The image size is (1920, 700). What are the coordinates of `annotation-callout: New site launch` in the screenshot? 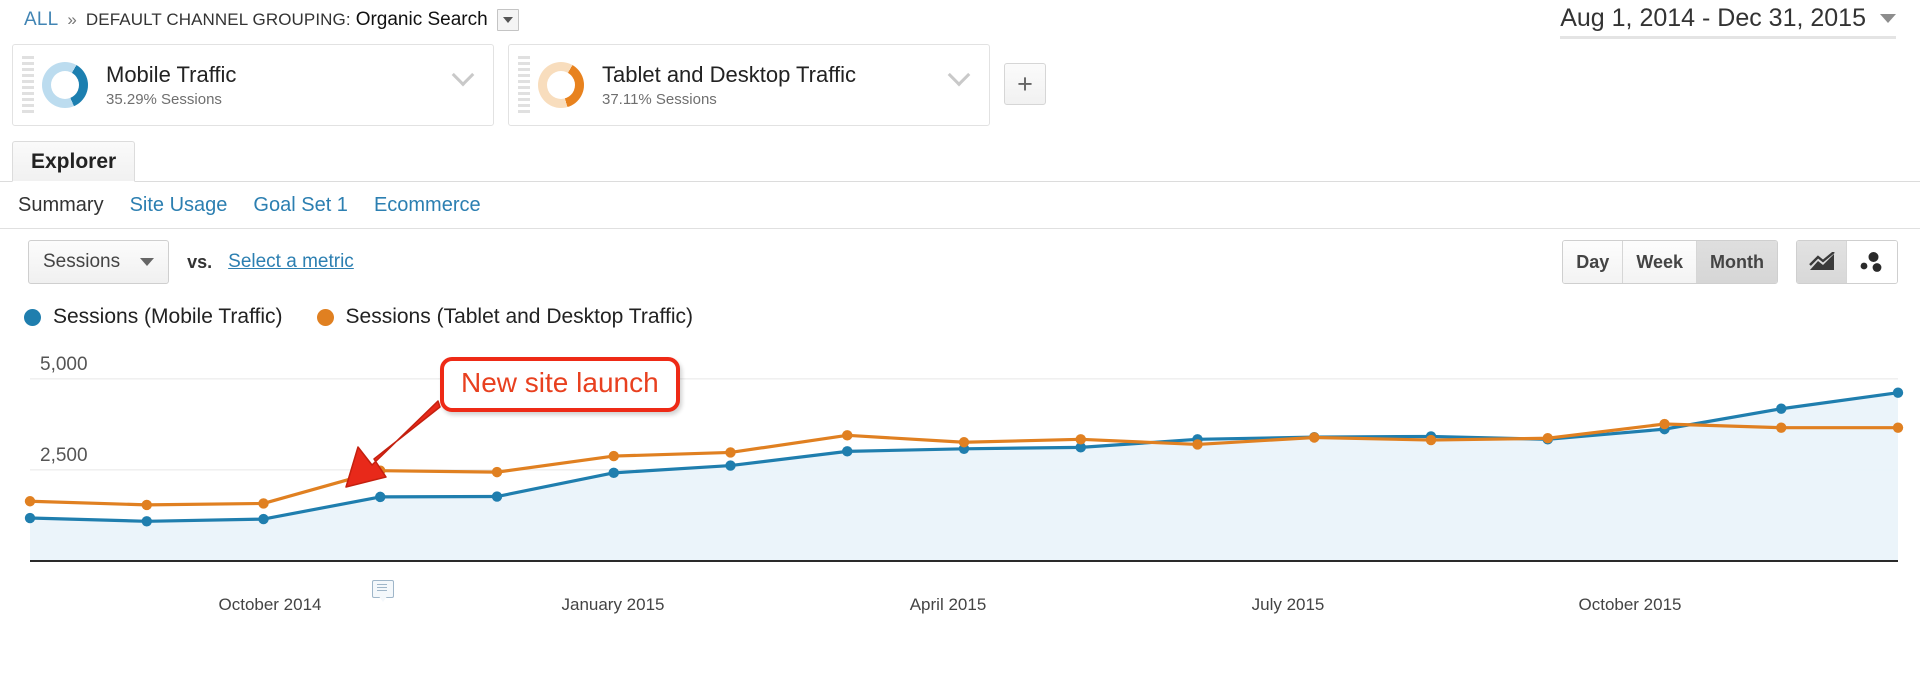 It's located at (560, 384).